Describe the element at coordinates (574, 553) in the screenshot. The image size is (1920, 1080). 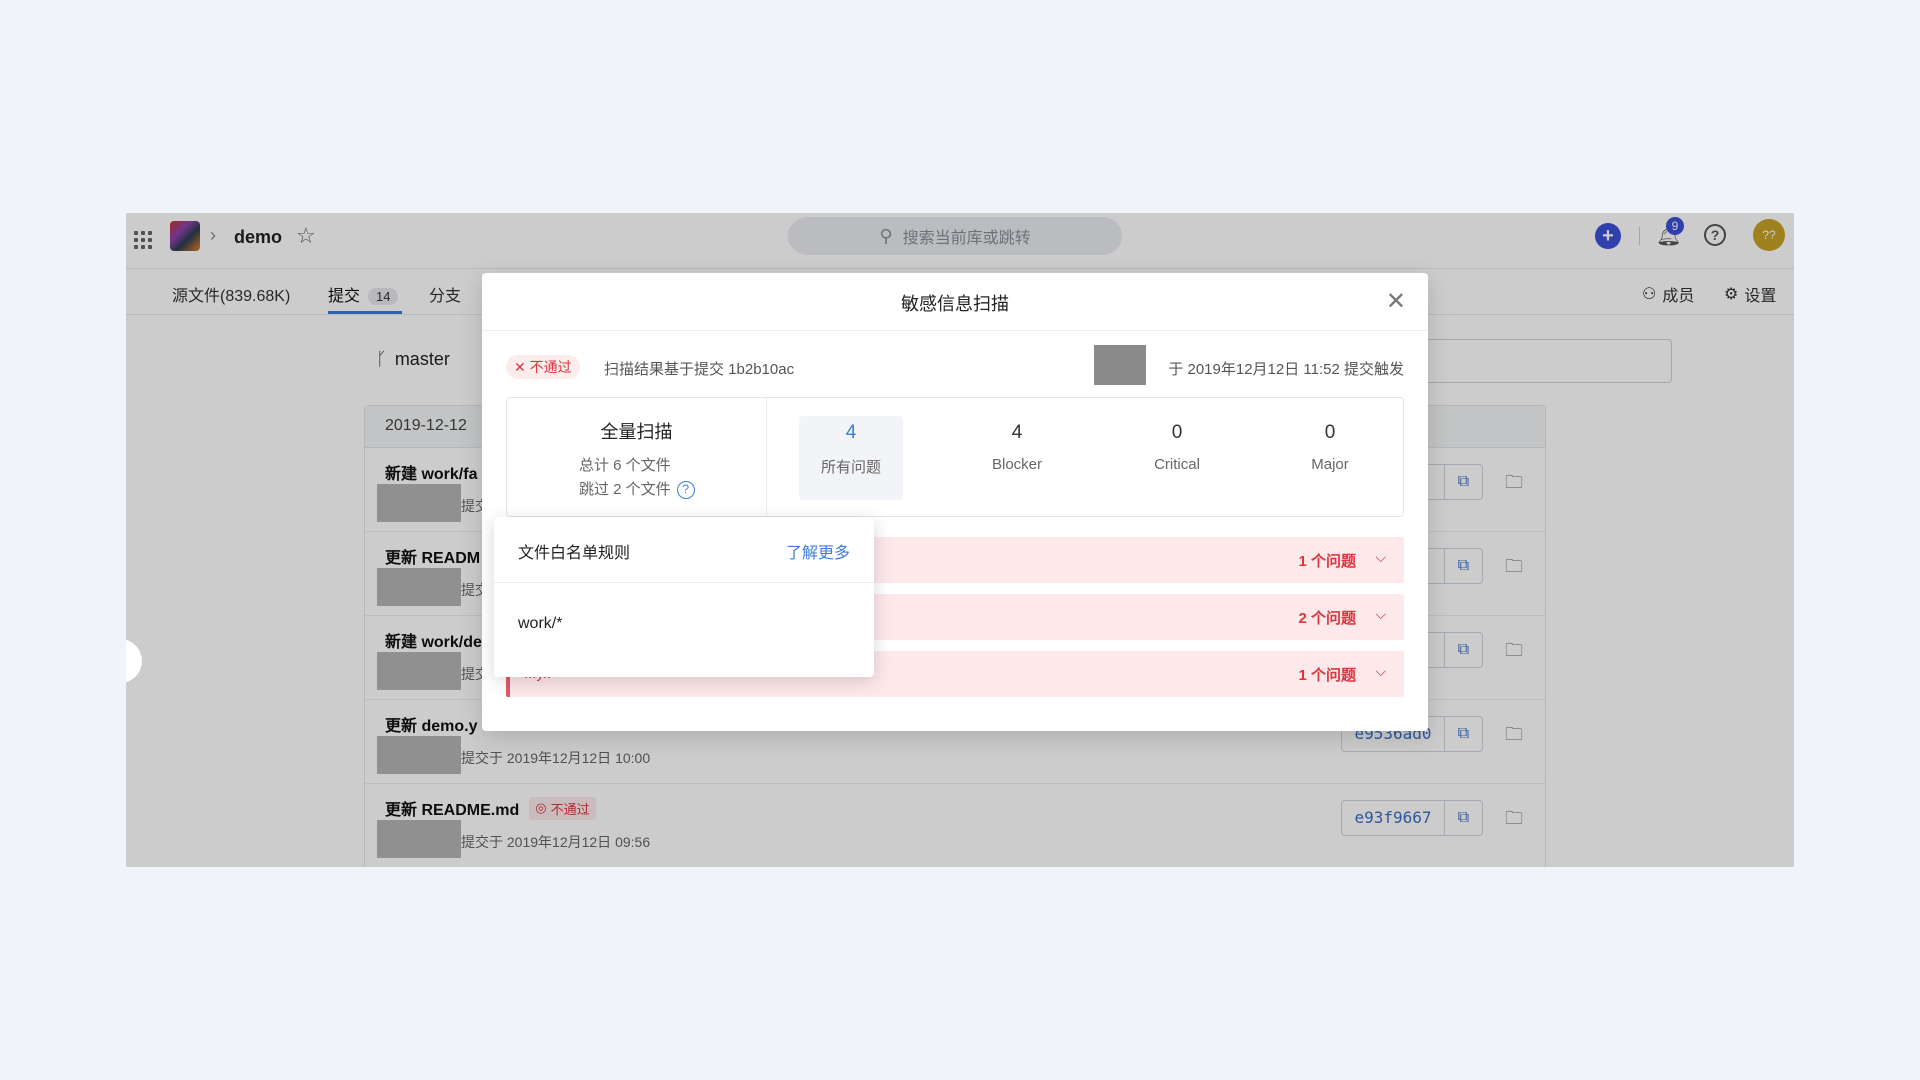
I see `popover-title: 文件白名单规则` at that location.